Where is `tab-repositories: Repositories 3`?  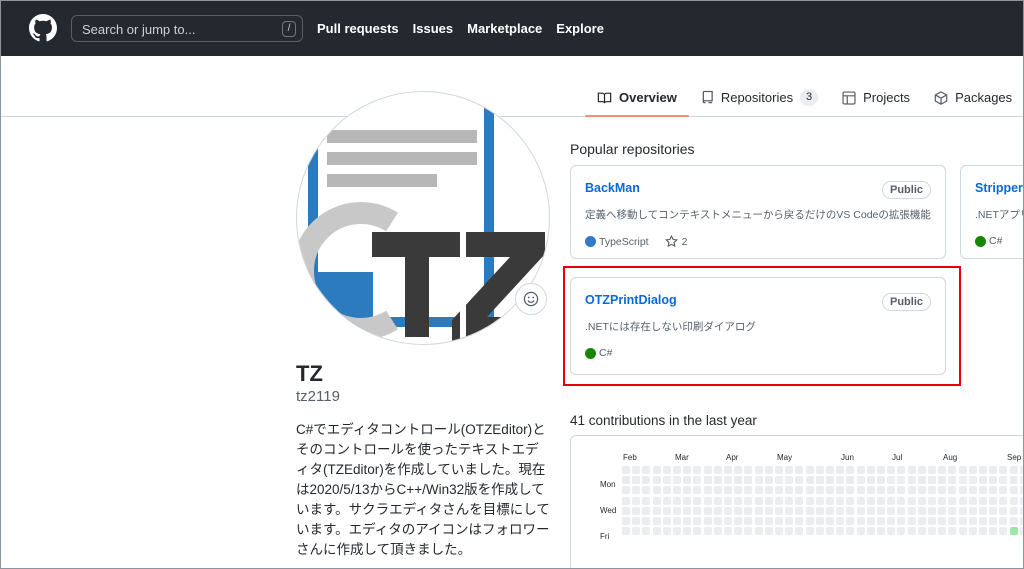
tab-repositories: Repositories 3 is located at coordinates (759, 97).